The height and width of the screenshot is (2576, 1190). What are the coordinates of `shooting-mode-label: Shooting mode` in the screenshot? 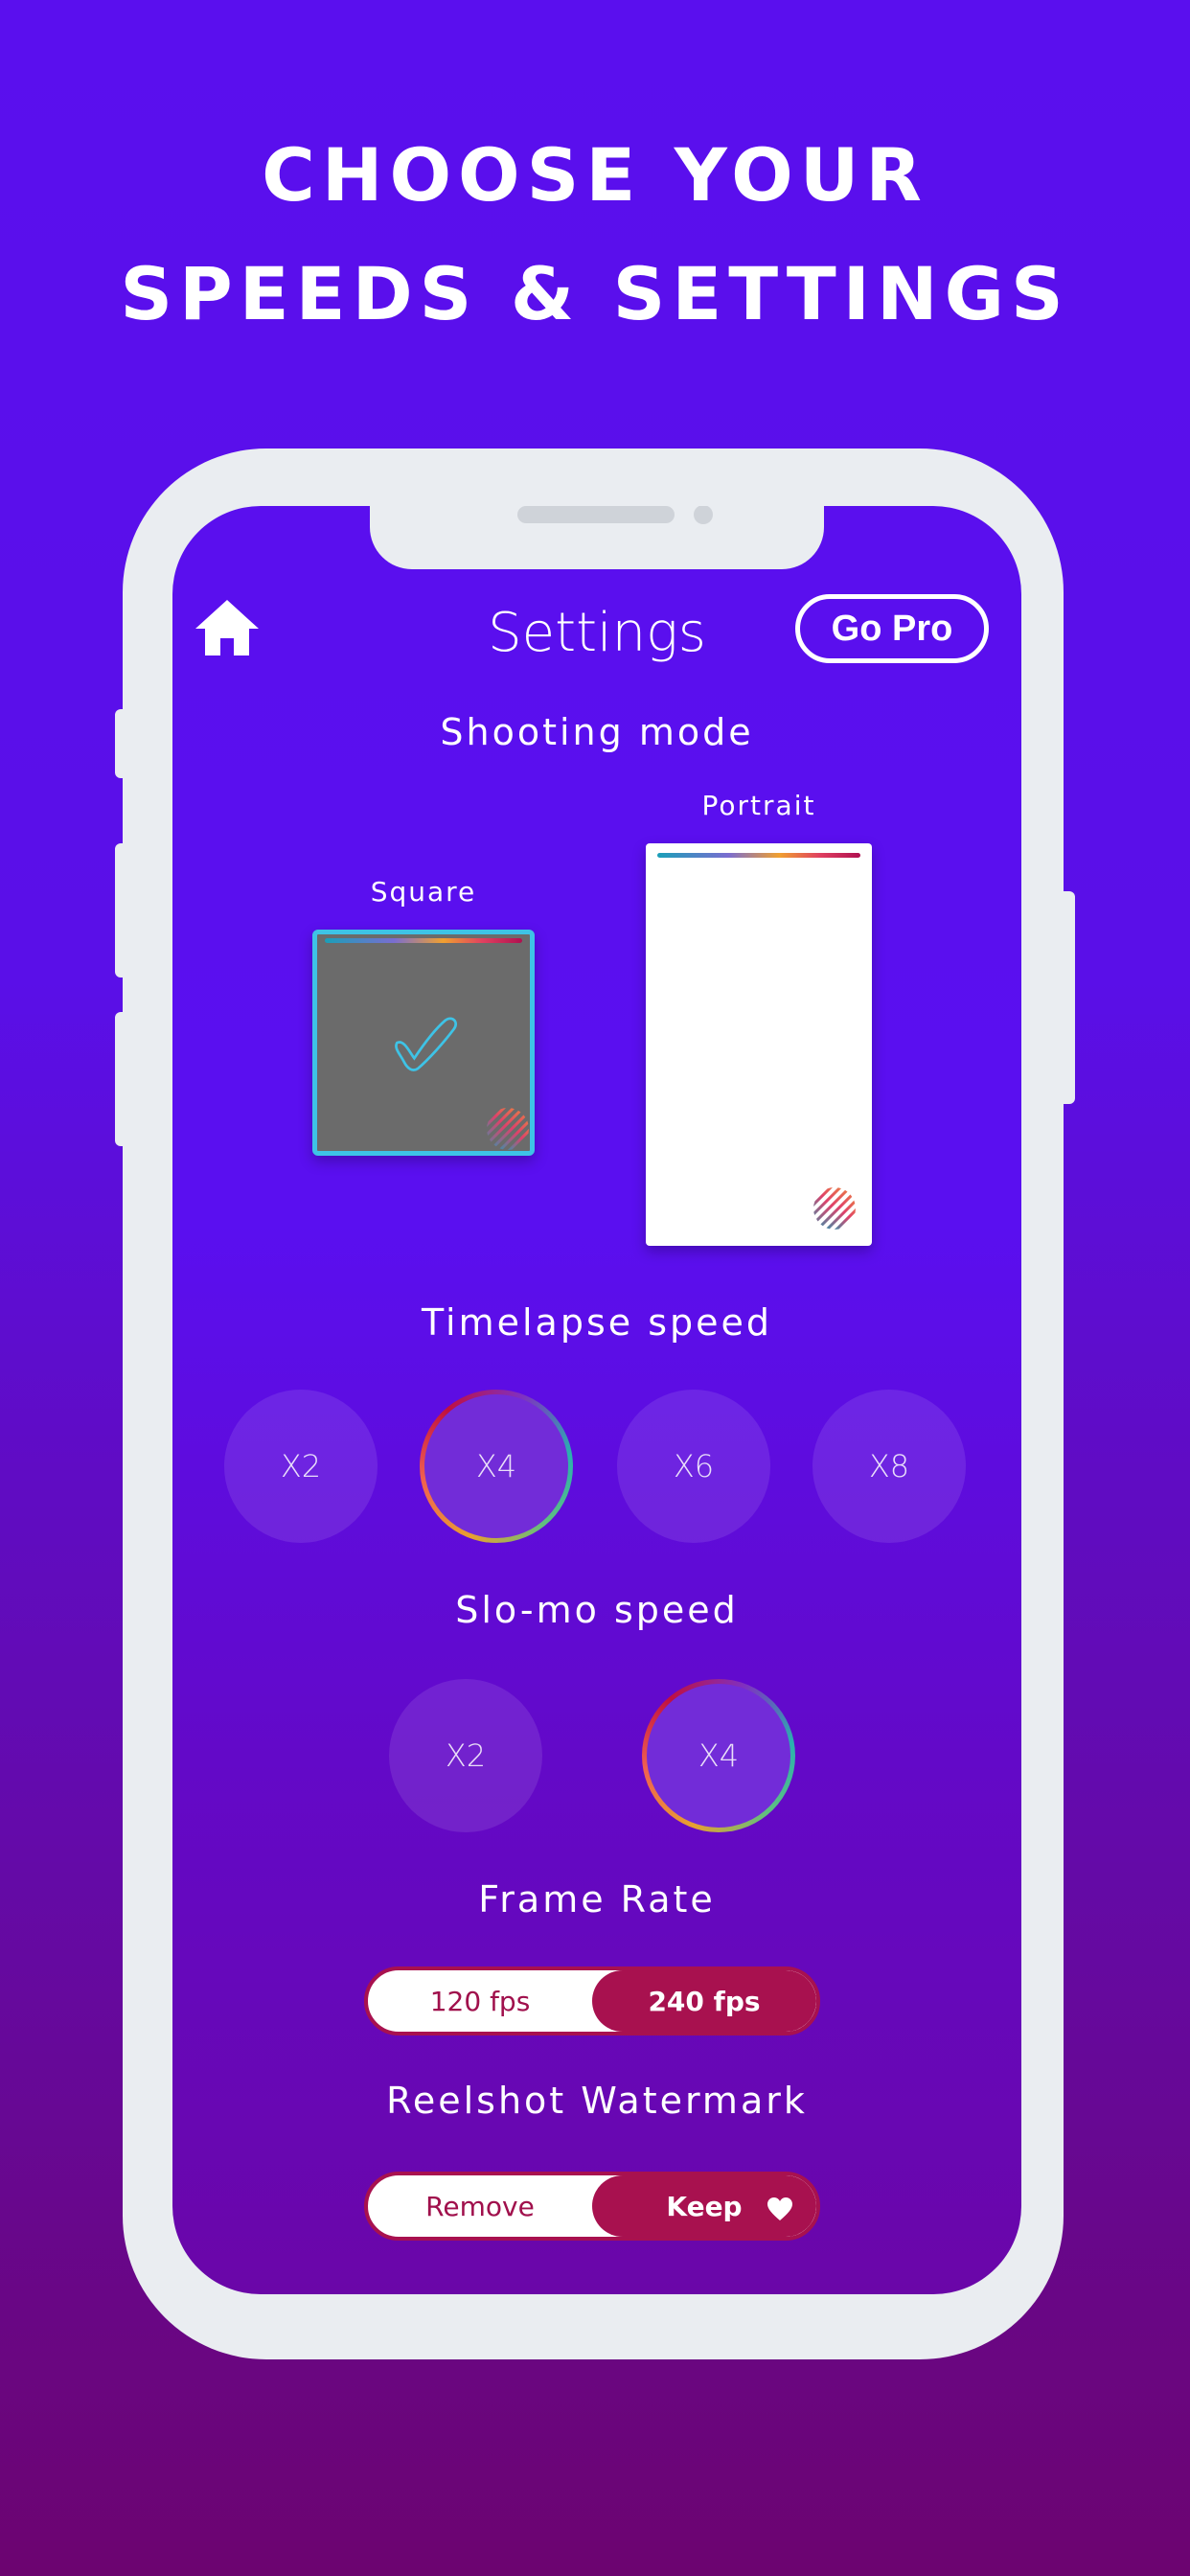 It's located at (597, 732).